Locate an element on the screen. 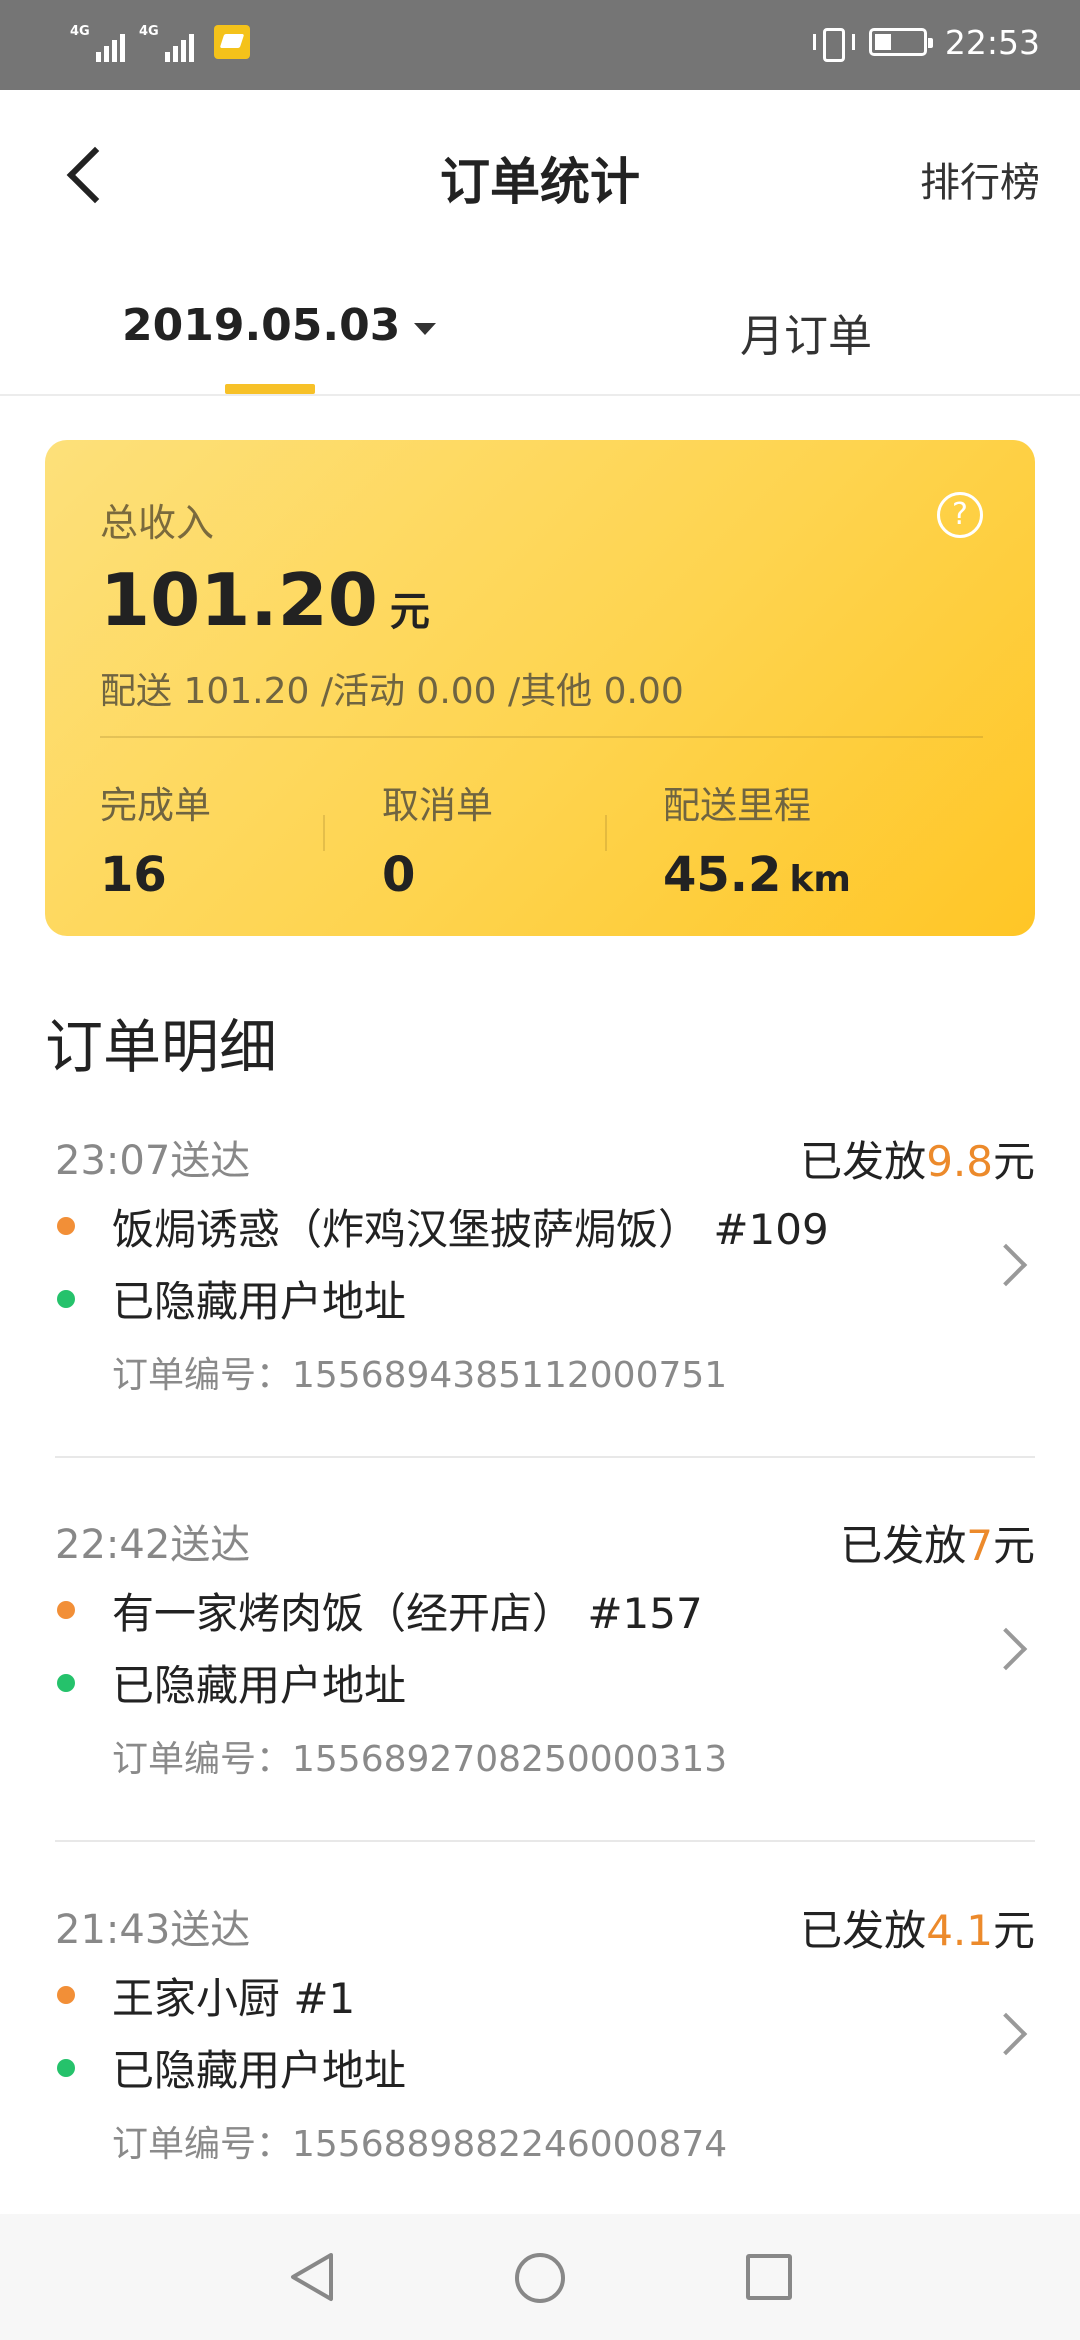  income-amount: 101.20 元 is located at coordinates (265, 600).